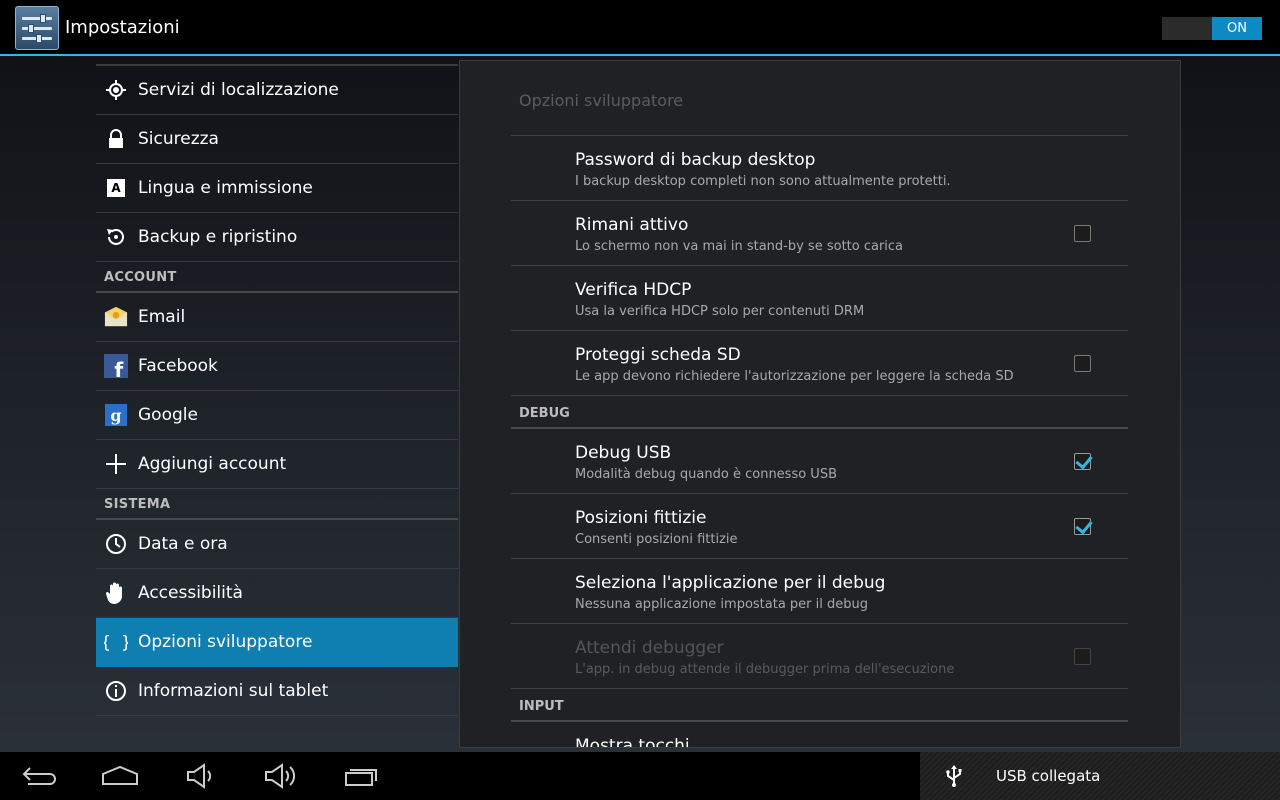  What do you see at coordinates (116, 237) in the screenshot?
I see `restore-icon` at bounding box center [116, 237].